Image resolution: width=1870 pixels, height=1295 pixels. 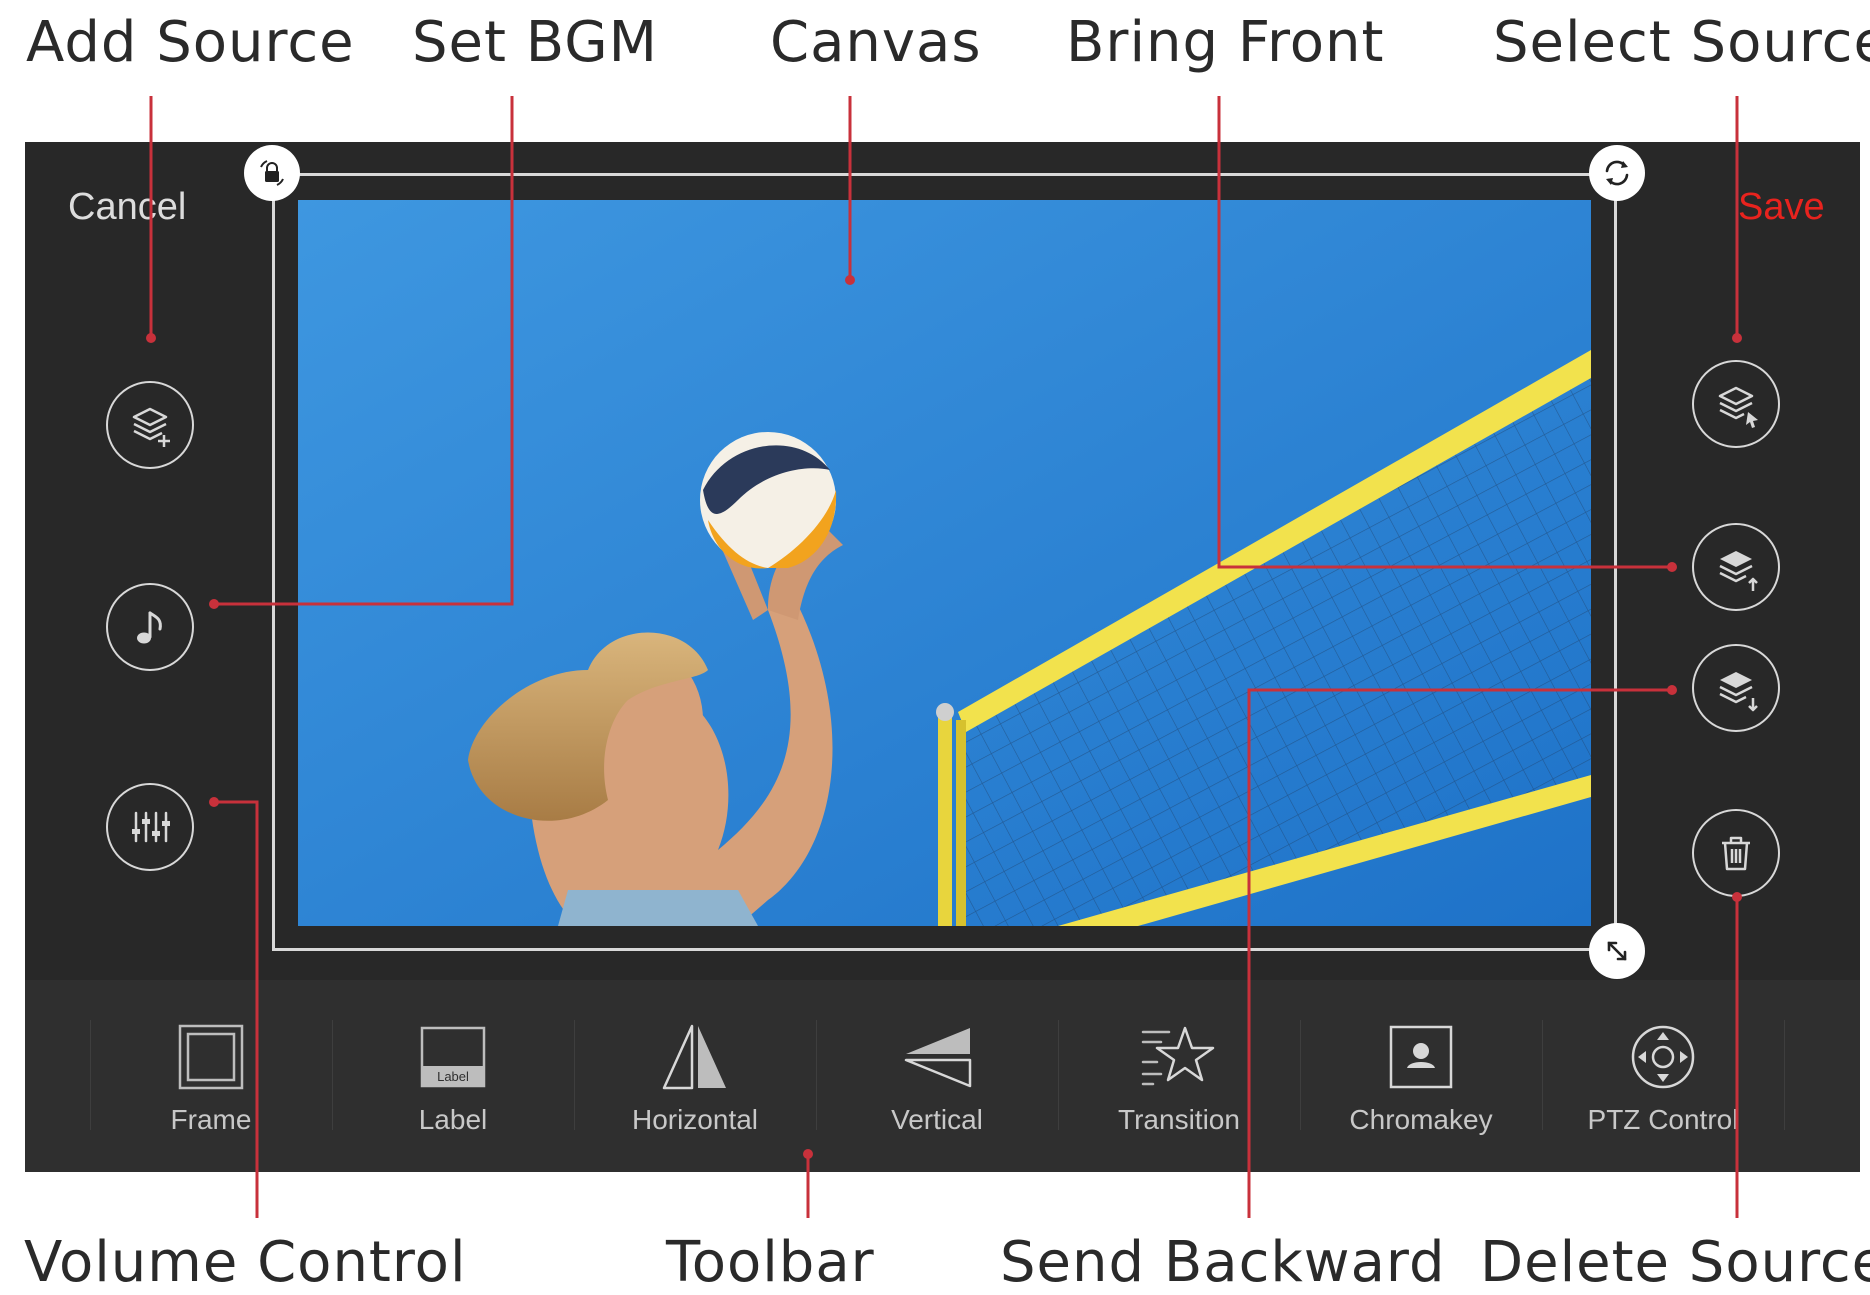 What do you see at coordinates (1223, 1262) in the screenshot?
I see `callout-send-backward: Send Backward` at bounding box center [1223, 1262].